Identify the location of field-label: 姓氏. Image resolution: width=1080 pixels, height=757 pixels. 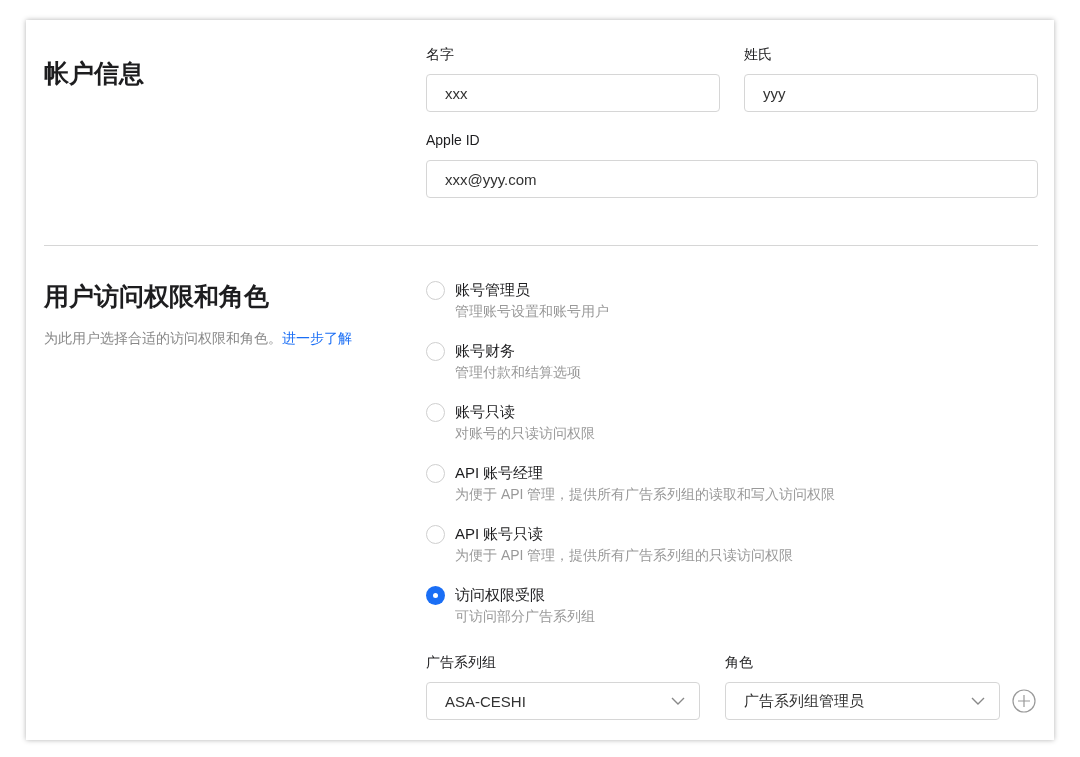
(758, 54).